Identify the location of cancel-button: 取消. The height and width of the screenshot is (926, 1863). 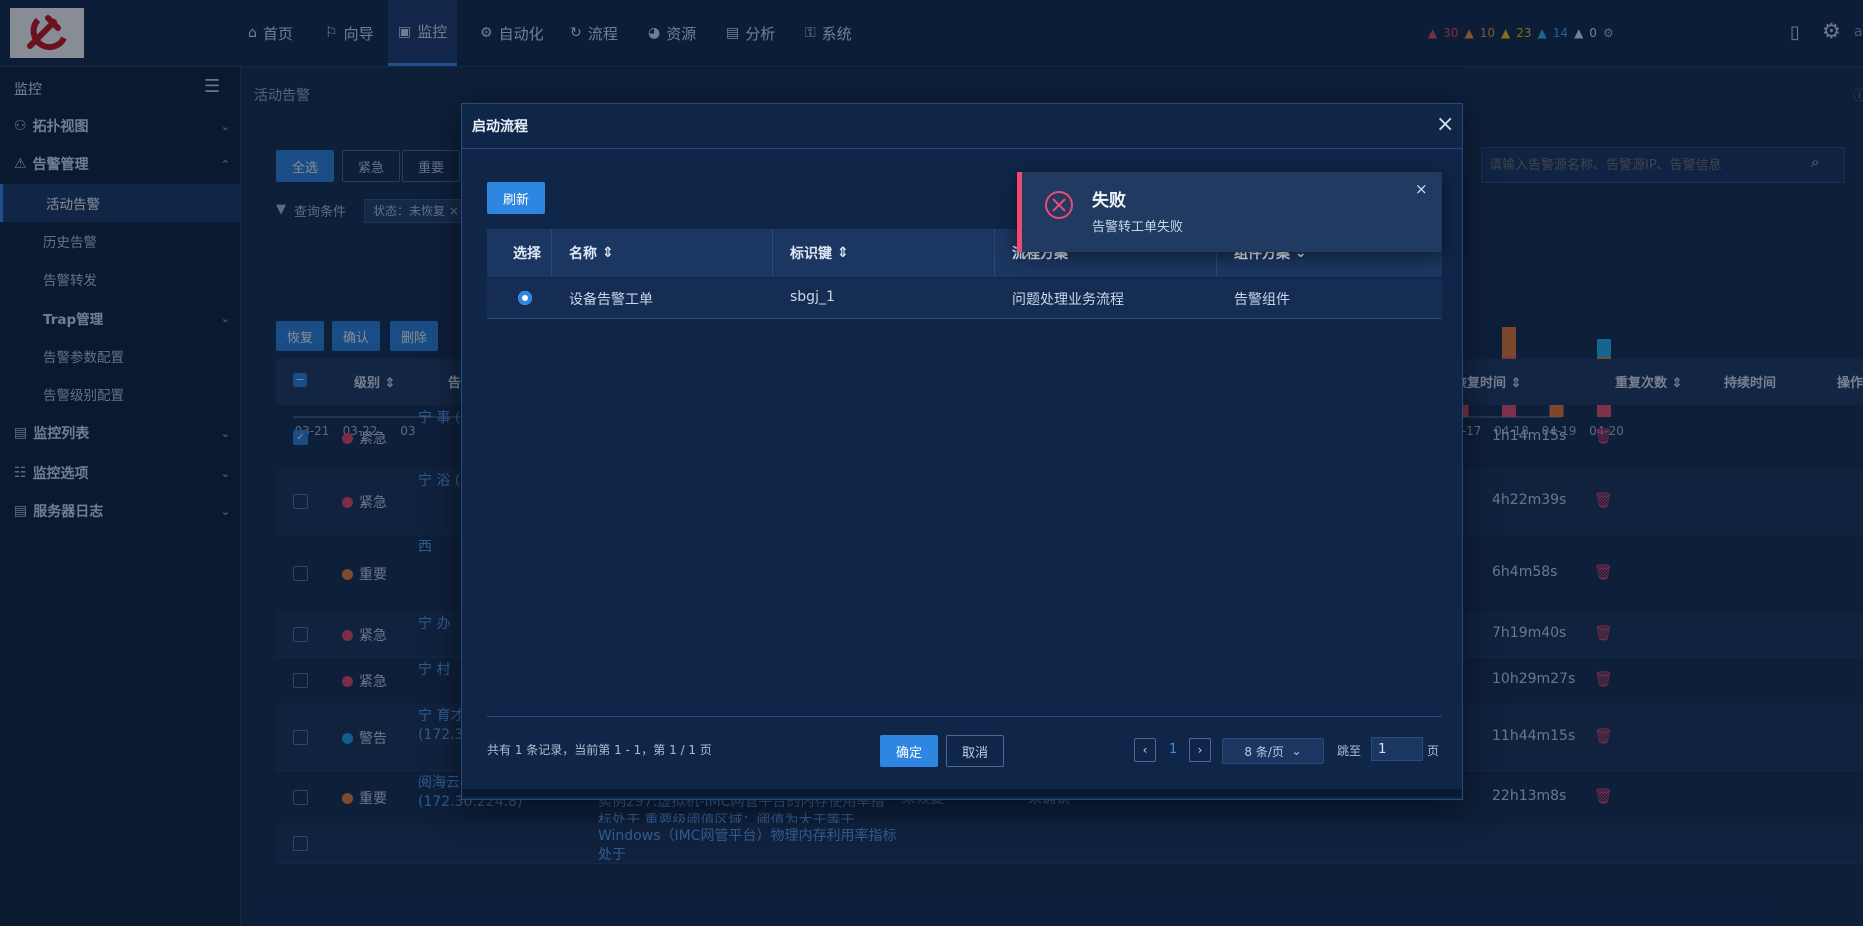
(975, 751).